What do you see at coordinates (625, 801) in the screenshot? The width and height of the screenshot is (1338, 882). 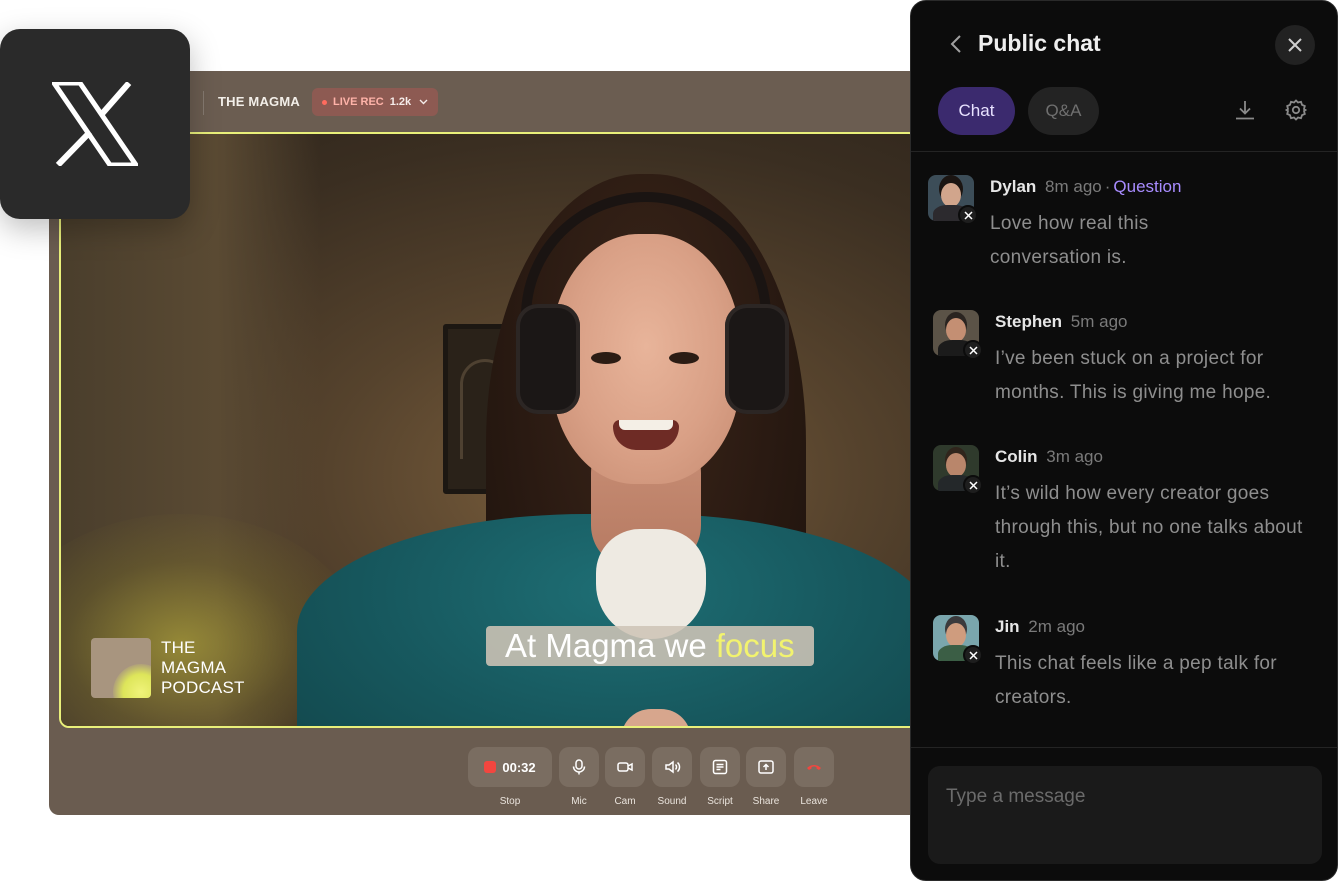 I see `cam-label: Cam` at bounding box center [625, 801].